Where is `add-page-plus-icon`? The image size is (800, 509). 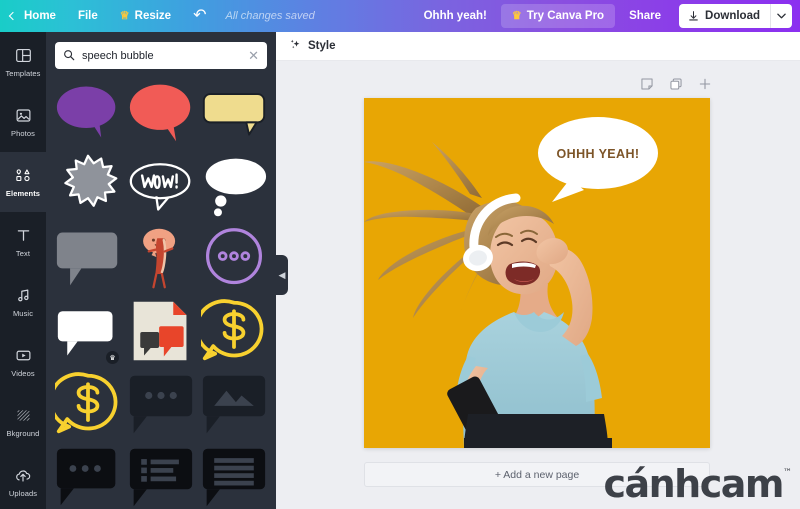
add-page-plus-icon is located at coordinates (705, 84).